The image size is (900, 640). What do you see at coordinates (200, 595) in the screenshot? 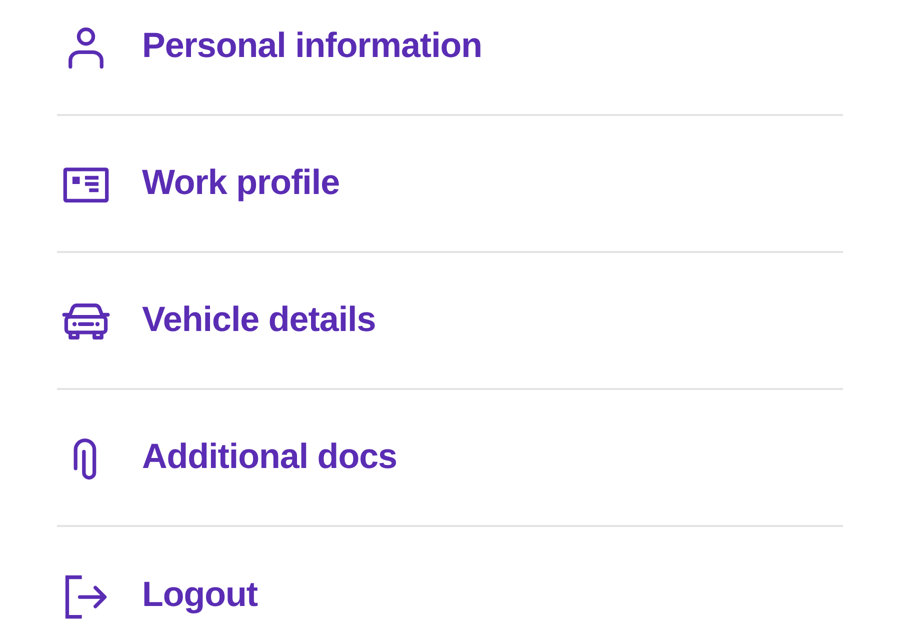
I see `menu-item: Logout` at bounding box center [200, 595].